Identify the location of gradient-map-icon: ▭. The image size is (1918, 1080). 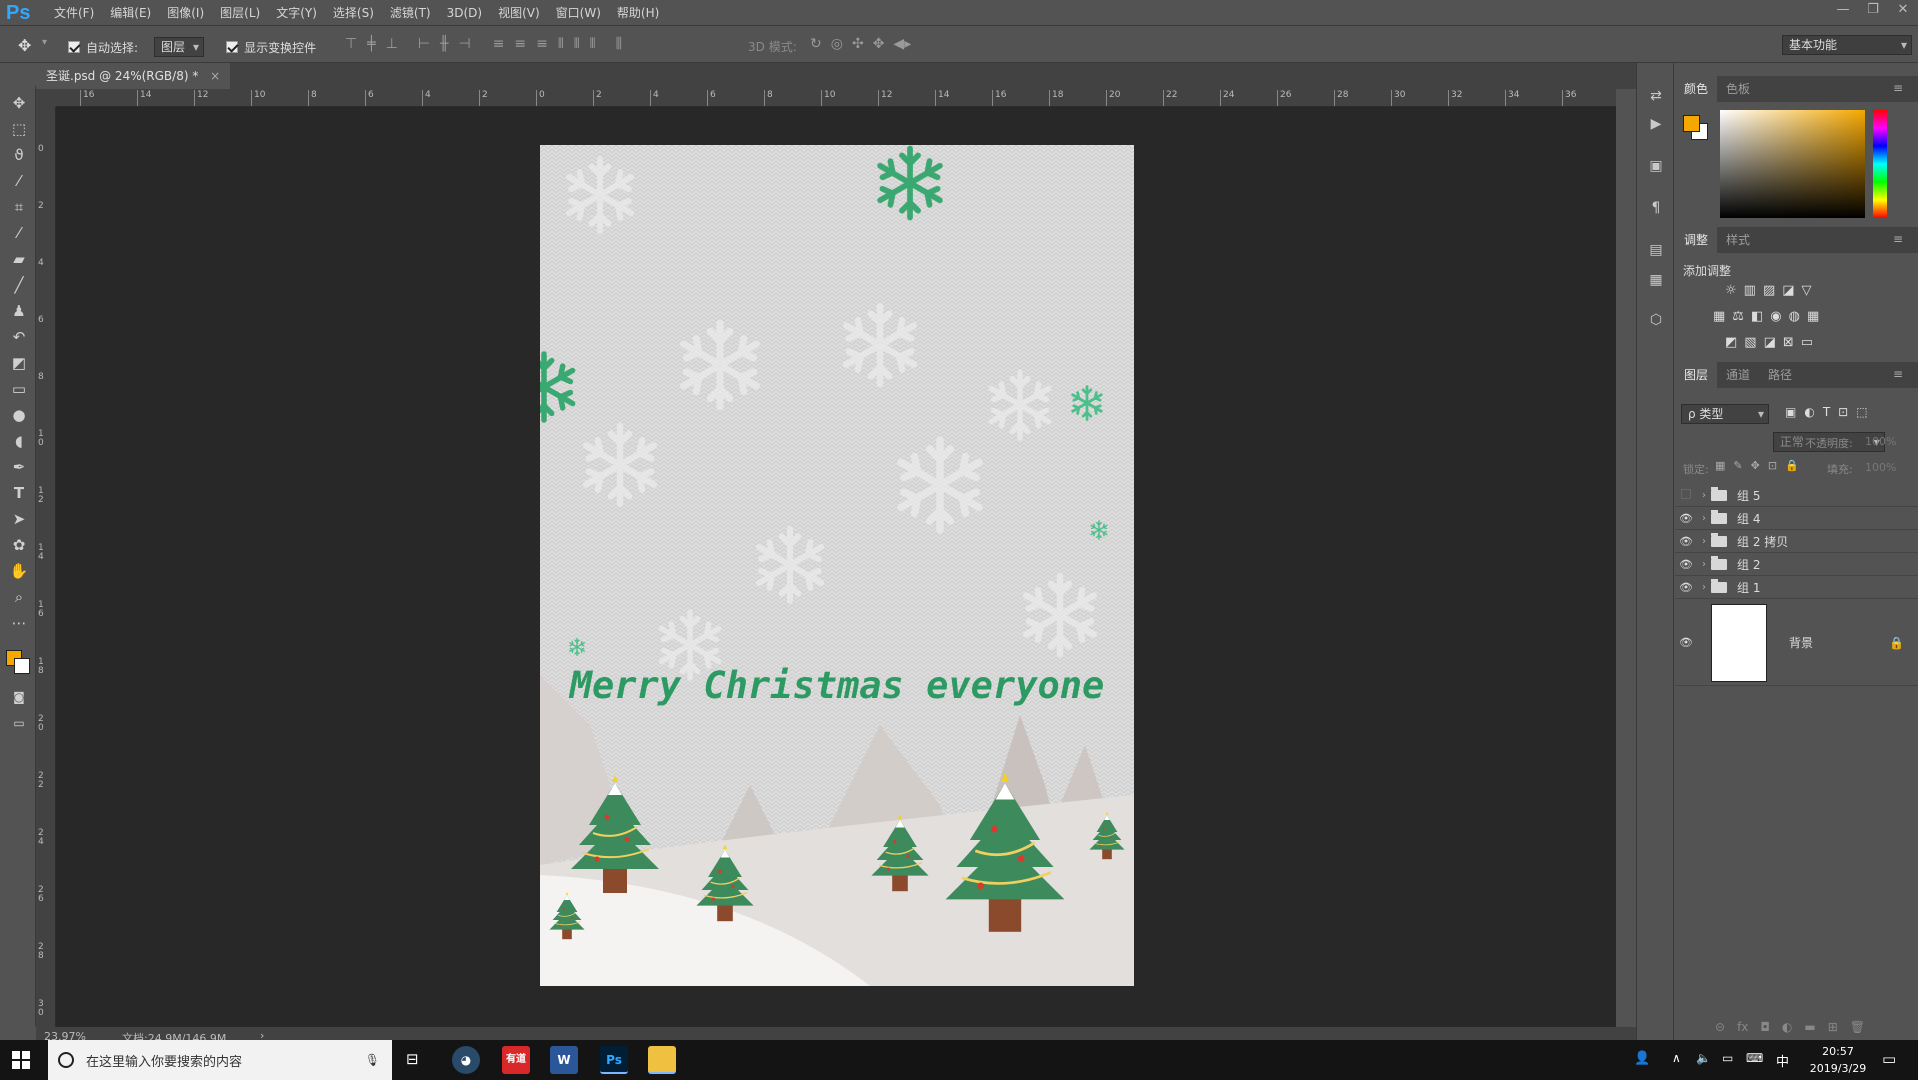
(1807, 342).